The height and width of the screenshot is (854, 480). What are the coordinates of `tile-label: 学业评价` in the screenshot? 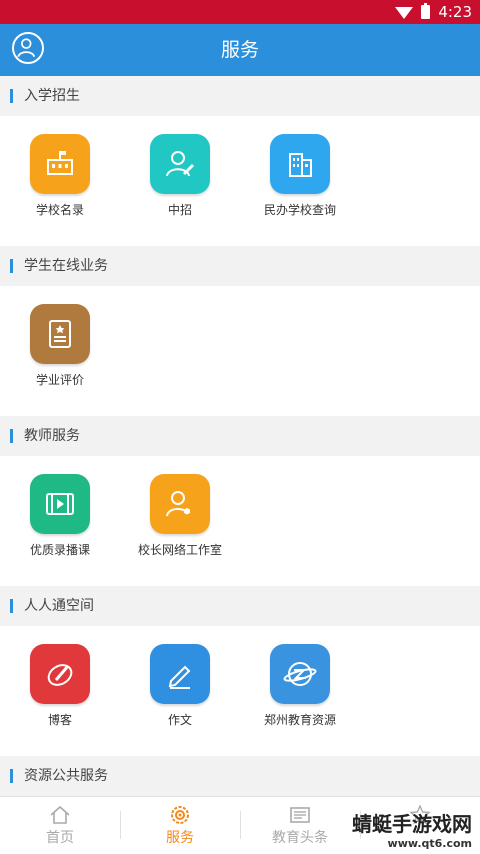 It's located at (59, 380).